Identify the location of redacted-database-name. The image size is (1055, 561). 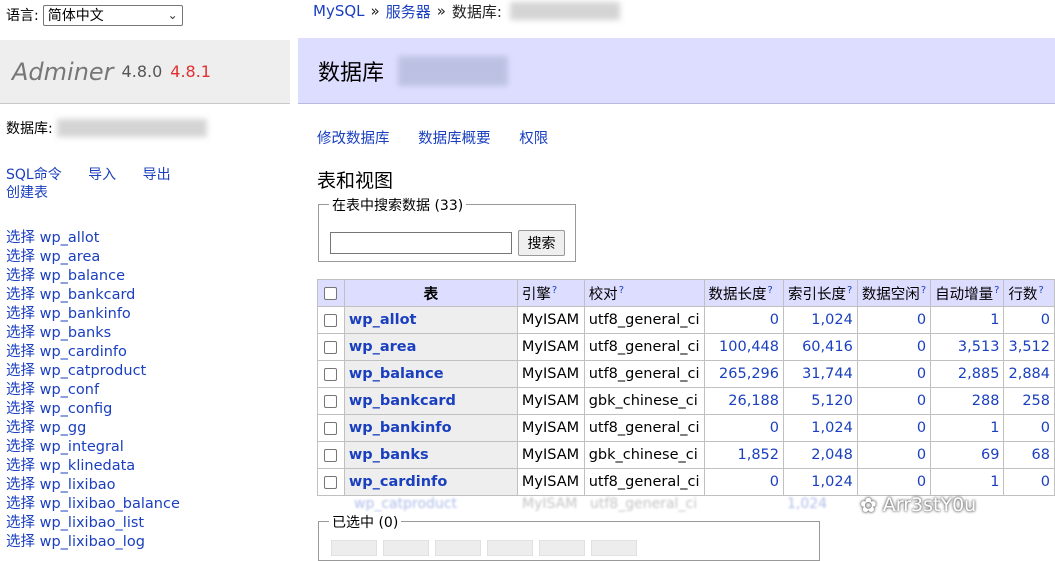
(131, 128).